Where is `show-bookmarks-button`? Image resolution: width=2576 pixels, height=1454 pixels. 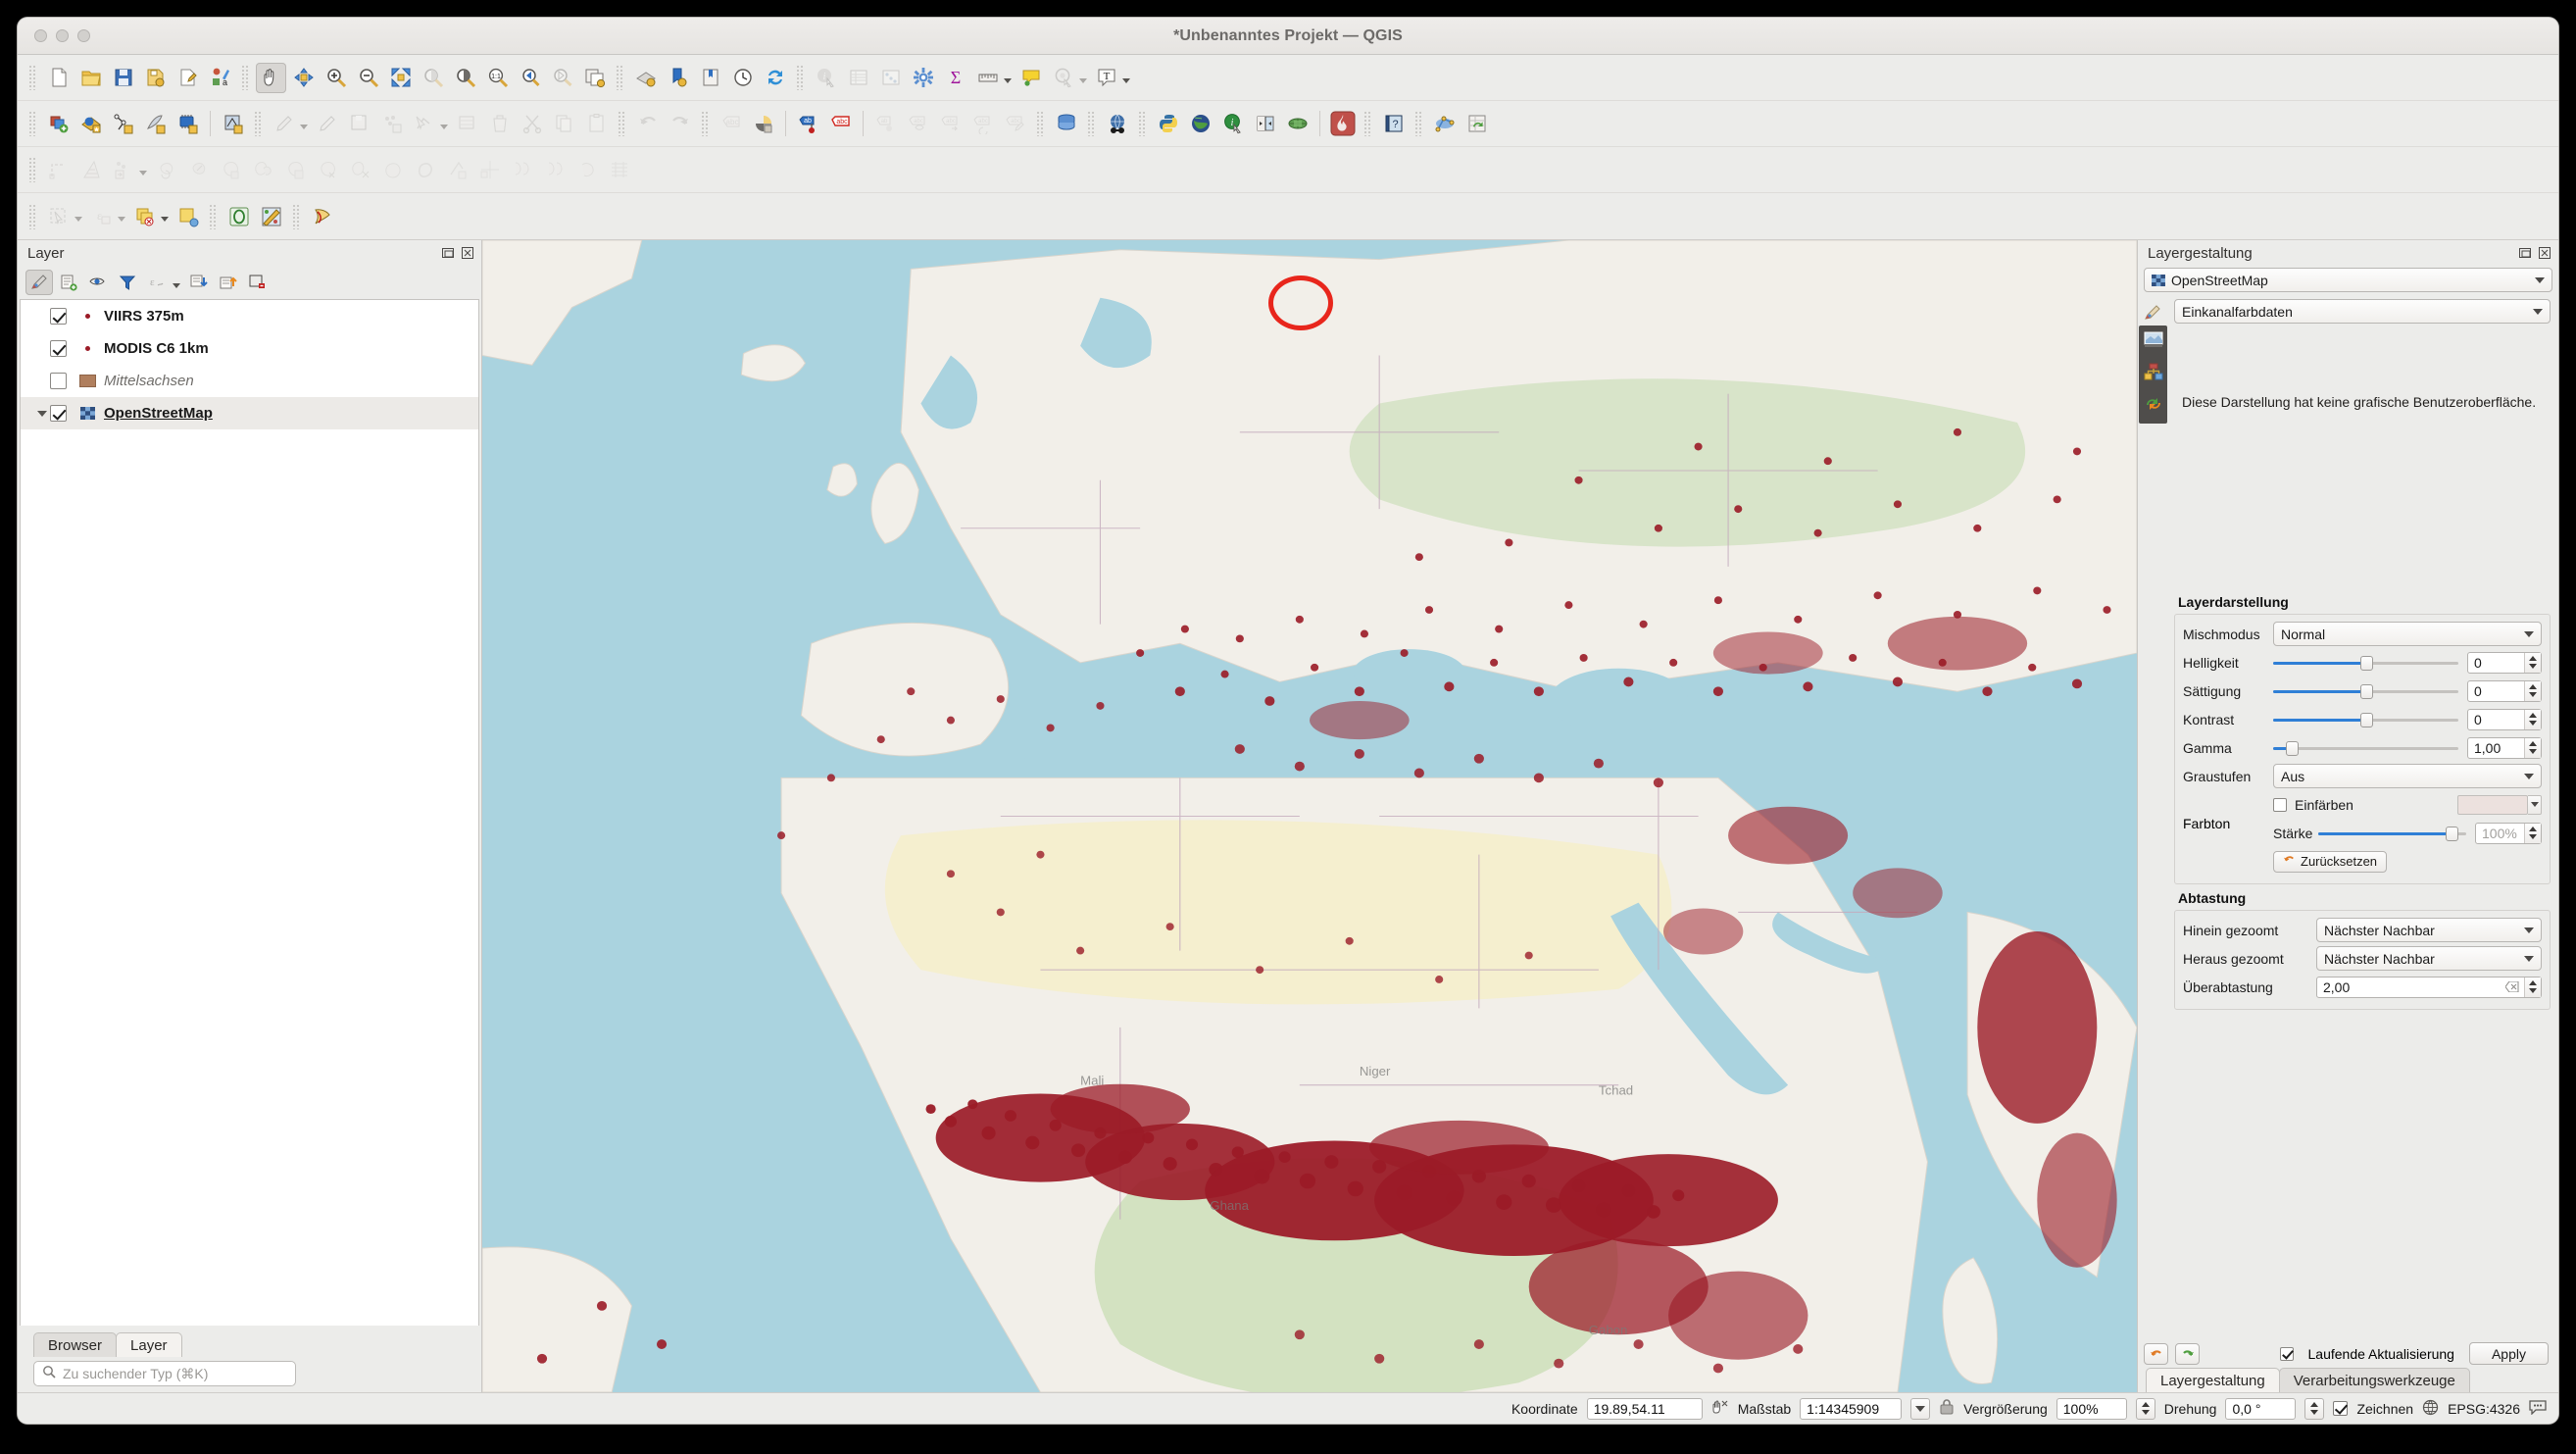
show-bookmarks-button is located at coordinates (710, 78).